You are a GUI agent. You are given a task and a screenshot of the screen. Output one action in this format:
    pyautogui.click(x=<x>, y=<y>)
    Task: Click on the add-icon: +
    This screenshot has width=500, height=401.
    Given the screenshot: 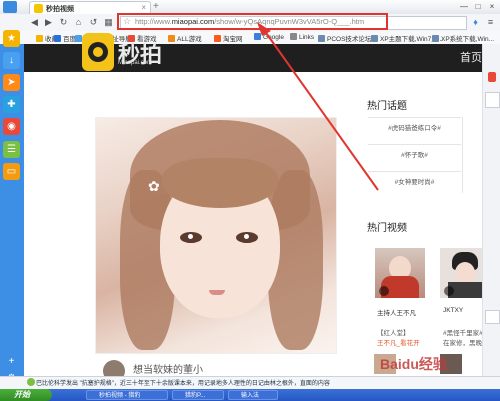 What is the action you would take?
    pyautogui.click(x=11, y=361)
    